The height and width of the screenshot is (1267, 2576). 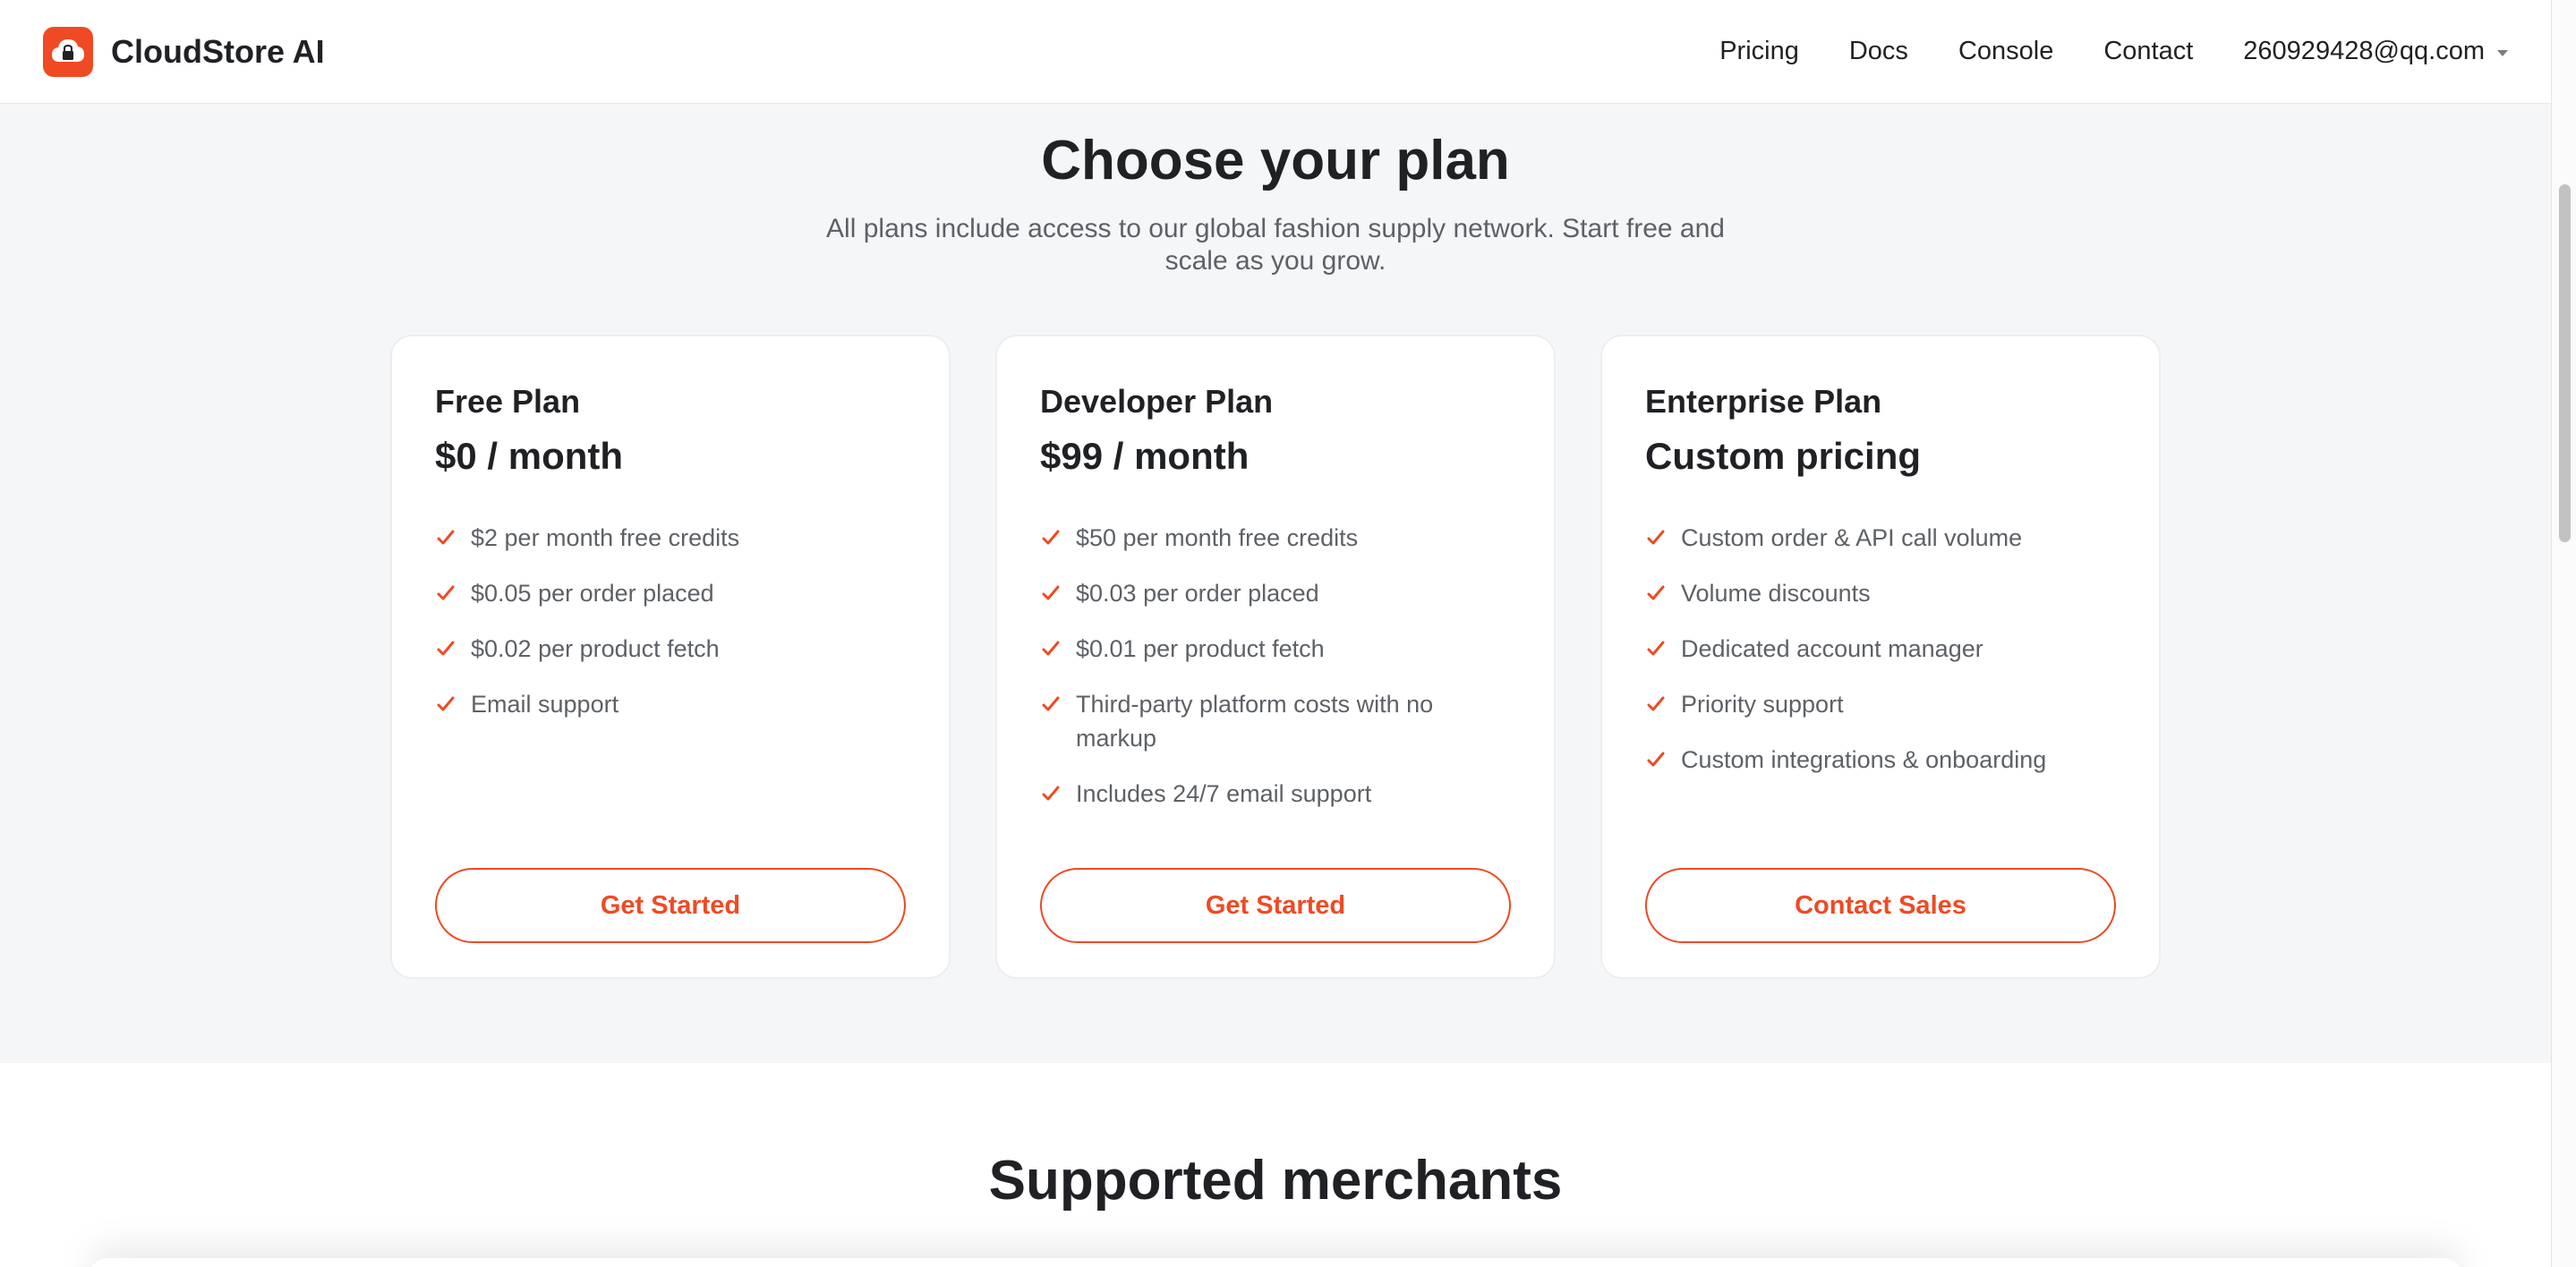 I want to click on feature-item: $0.01 per product fetch, so click(x=1275, y=649).